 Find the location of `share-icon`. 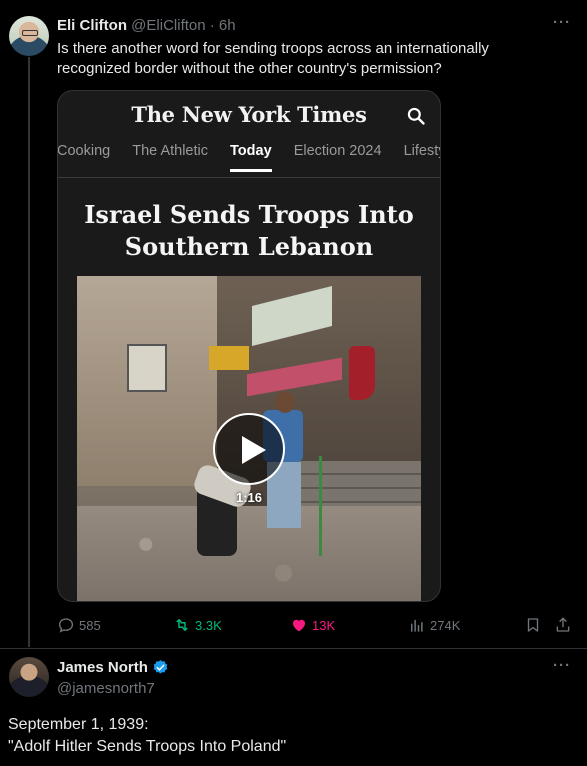

share-icon is located at coordinates (563, 624).